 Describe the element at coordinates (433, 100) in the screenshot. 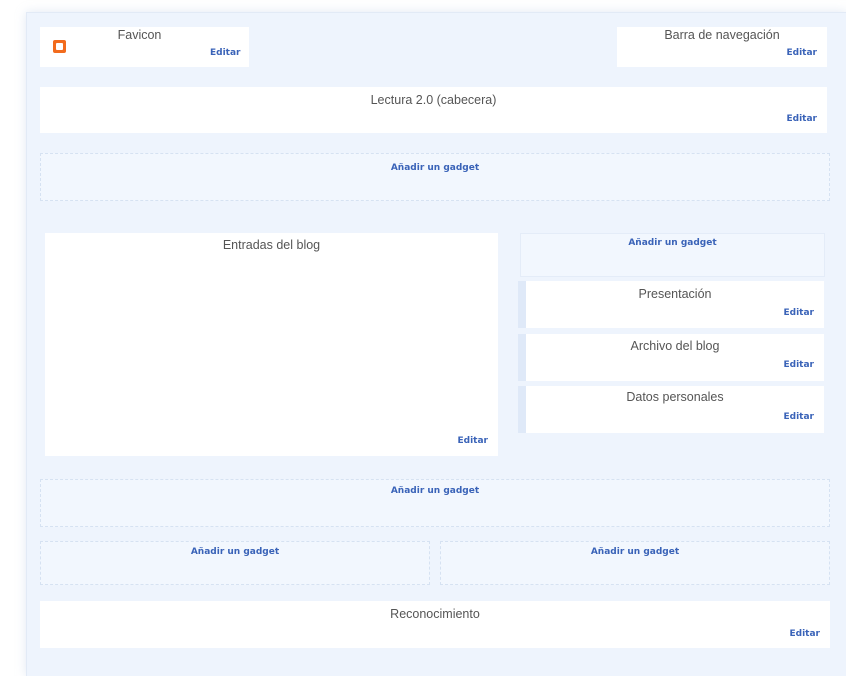

I see `header-title: Lectura 2.0 (cabecera)` at that location.